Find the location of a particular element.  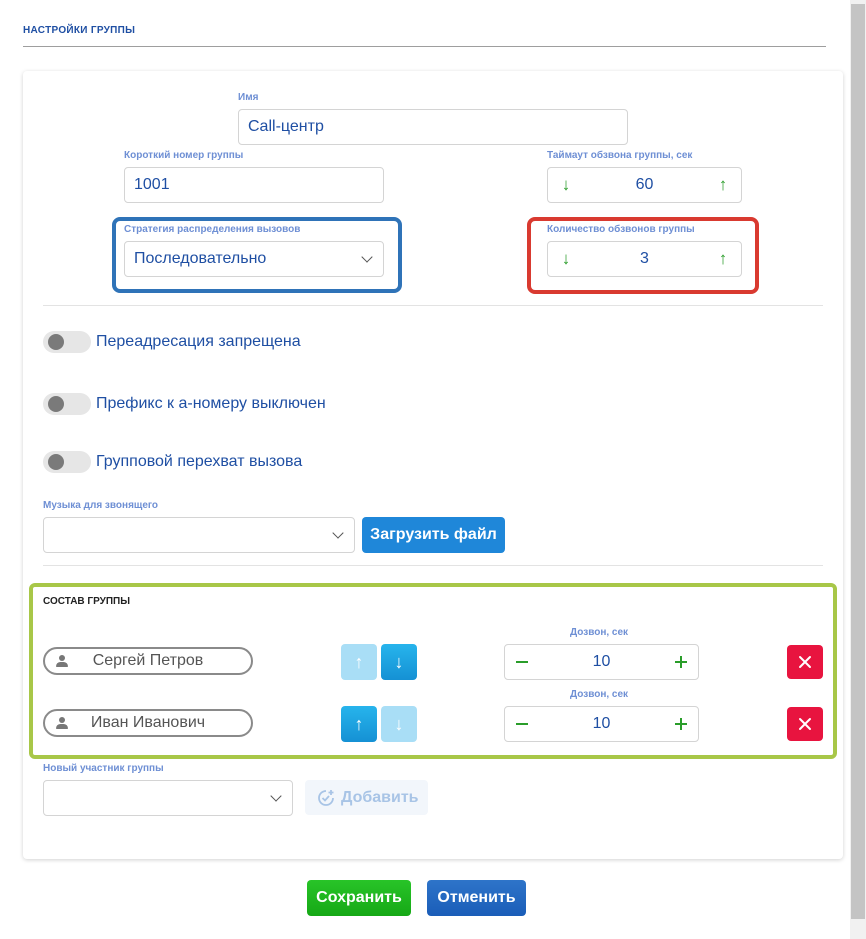

name-input-value: Call-центр is located at coordinates (286, 126).